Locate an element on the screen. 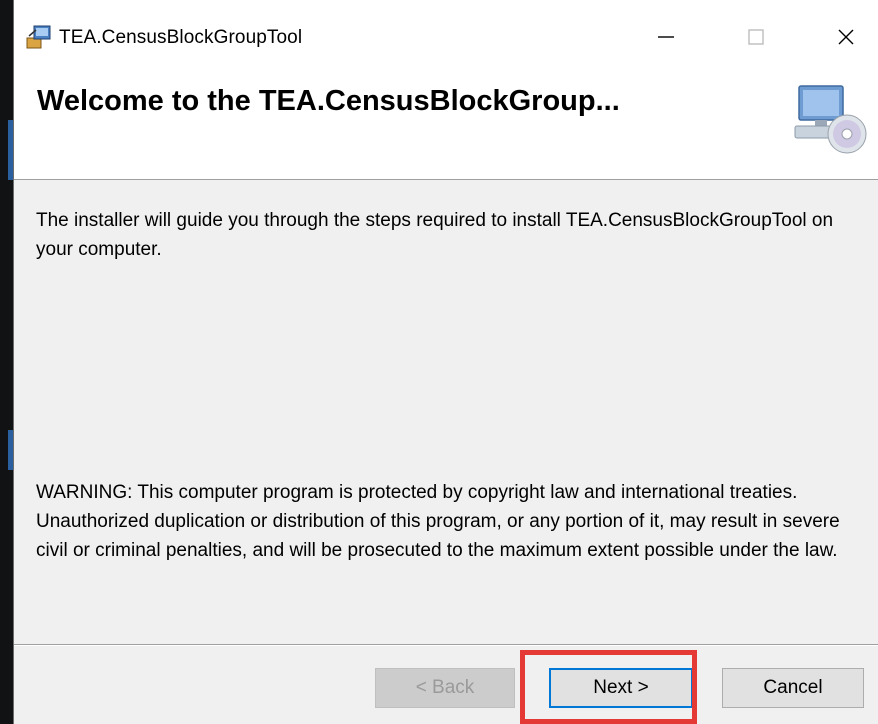 The image size is (878, 724). minimize-icon is located at coordinates (666, 37).